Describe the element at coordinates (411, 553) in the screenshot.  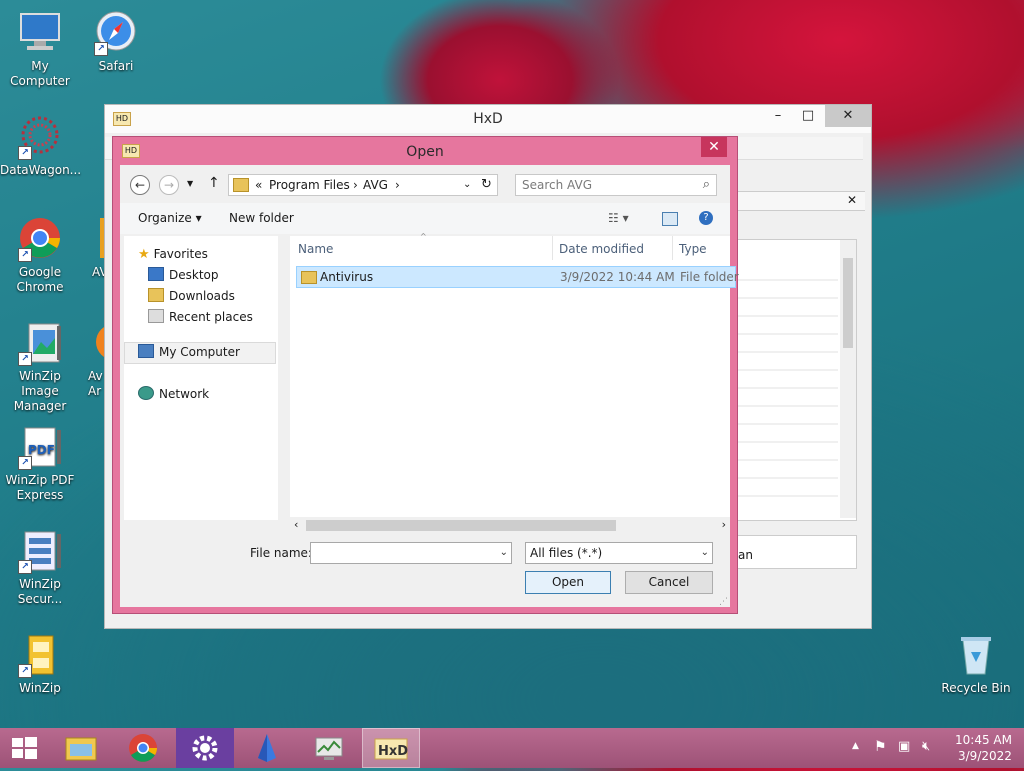
I see `file-name-input: ⌄` at that location.